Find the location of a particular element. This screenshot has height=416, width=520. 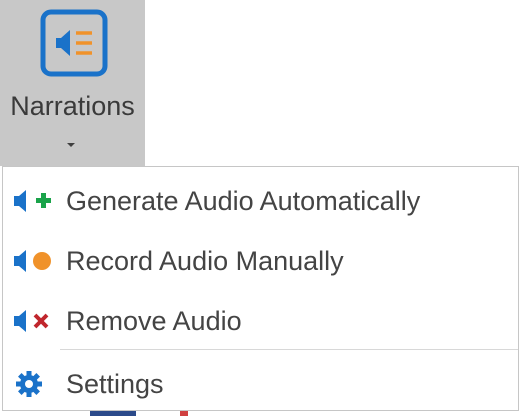

narrations-ribbon-button: Narrations is located at coordinates (72, 83).